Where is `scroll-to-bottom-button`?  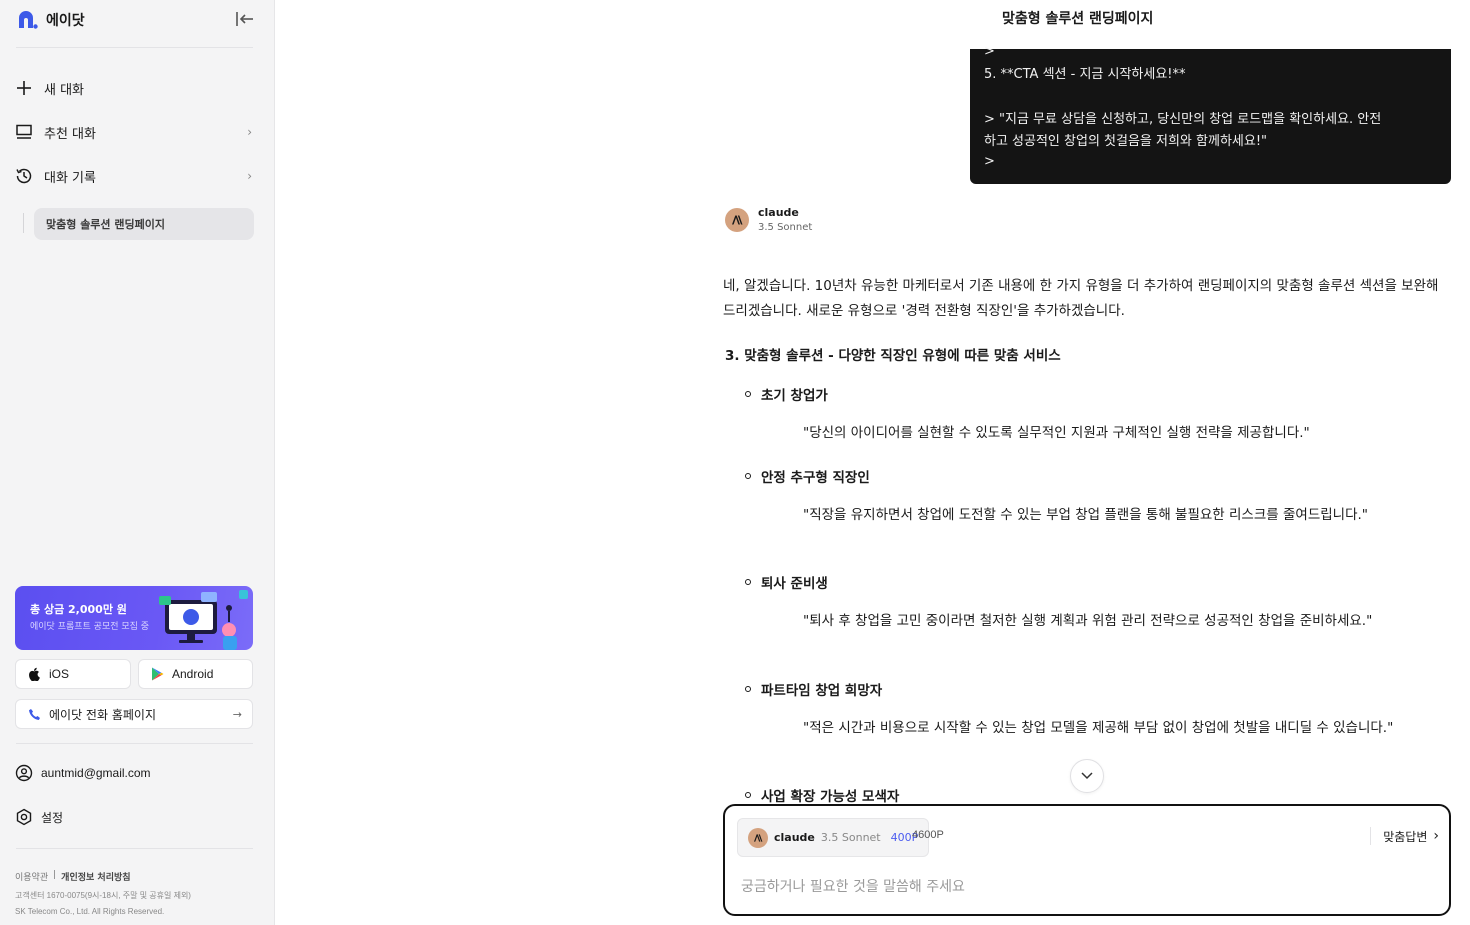 scroll-to-bottom-button is located at coordinates (1087, 776).